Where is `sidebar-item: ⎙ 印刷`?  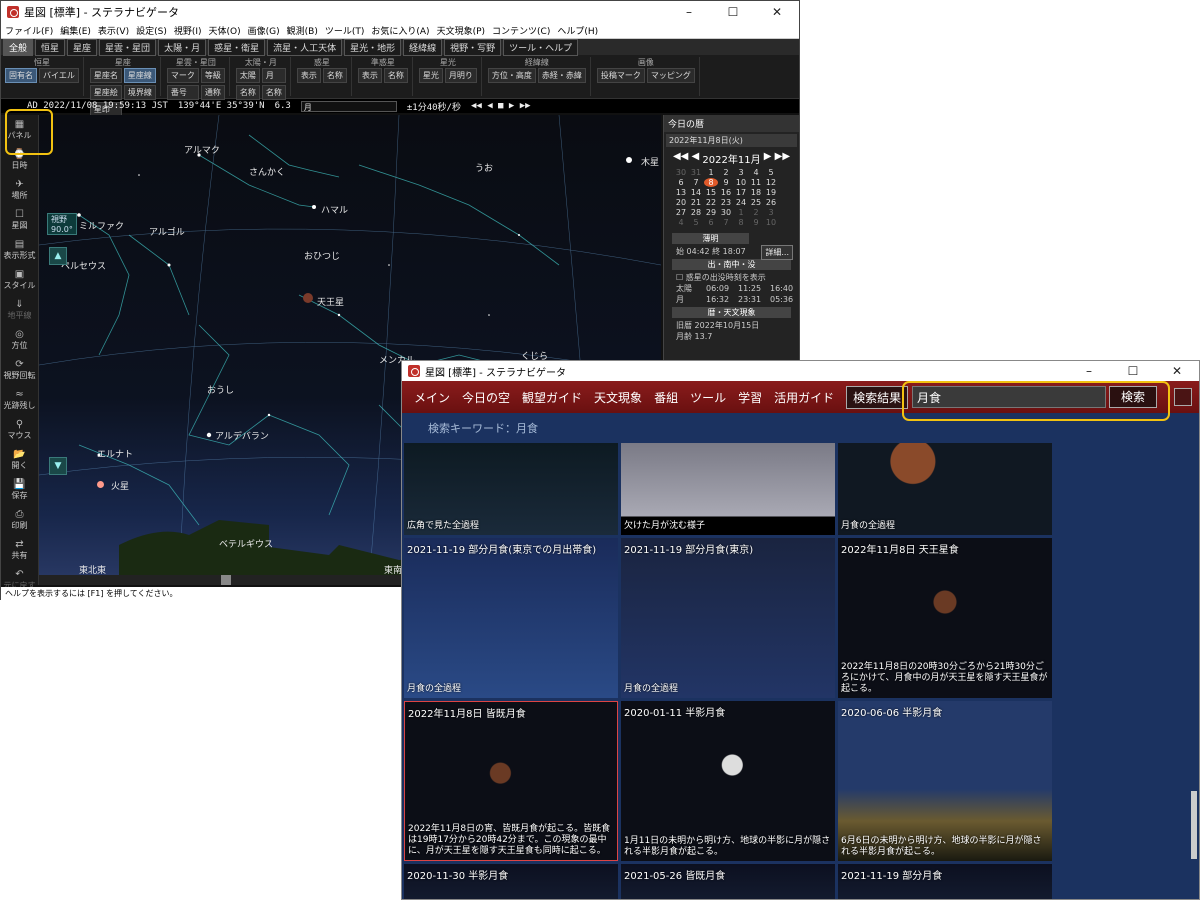 sidebar-item: ⎙ 印刷 is located at coordinates (19, 520).